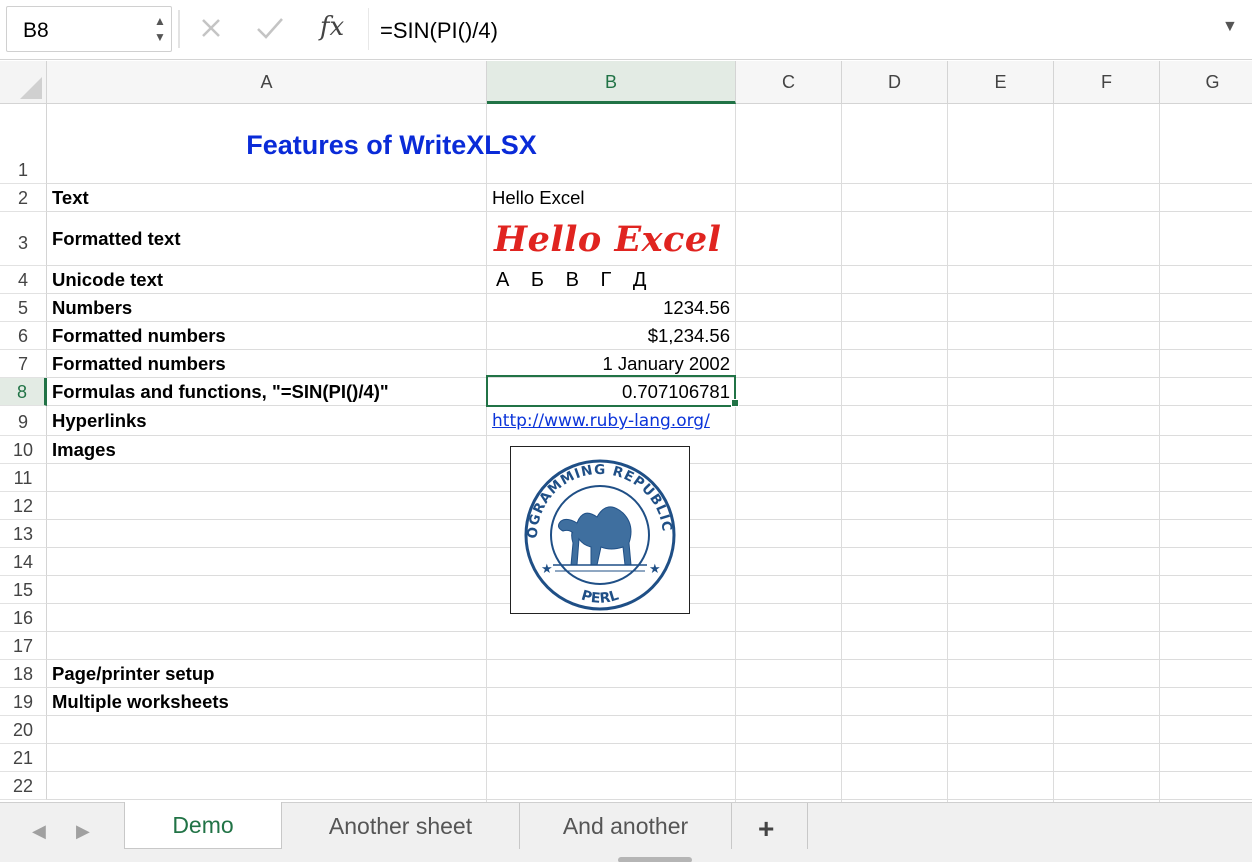 The image size is (1252, 862). I want to click on name-box-stepper-icon: ▲ ▼, so click(160, 30).